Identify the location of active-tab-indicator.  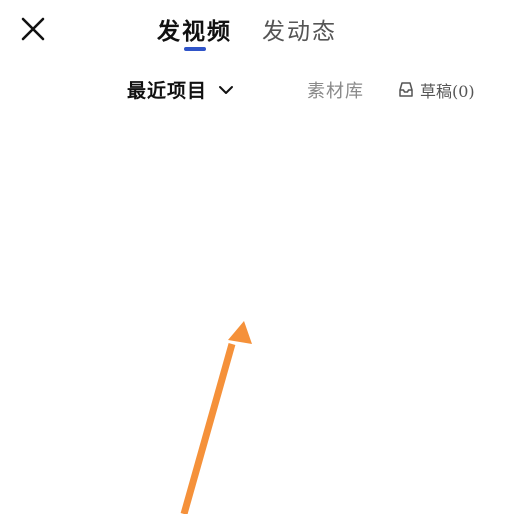
(195, 49).